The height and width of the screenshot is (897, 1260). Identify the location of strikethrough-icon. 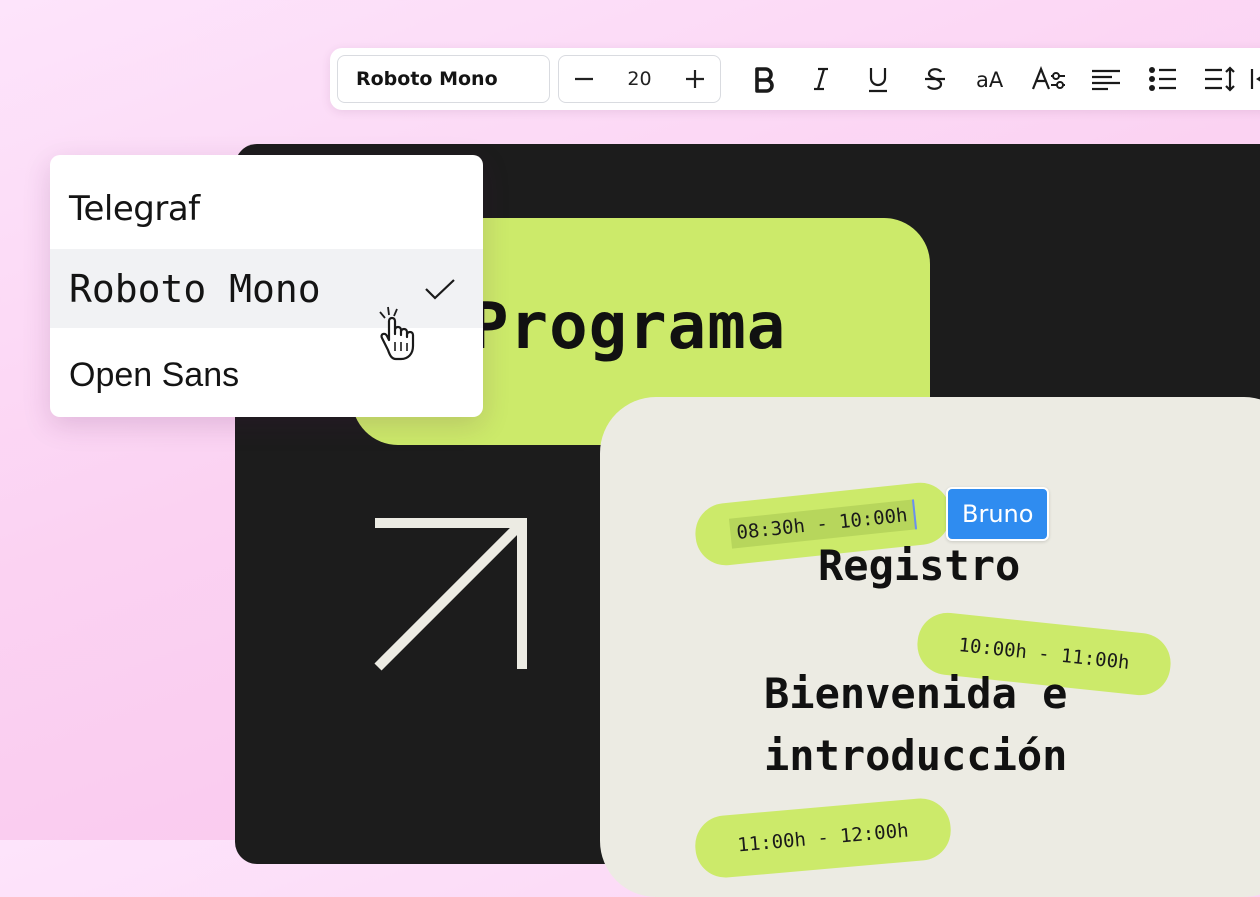
(934, 79).